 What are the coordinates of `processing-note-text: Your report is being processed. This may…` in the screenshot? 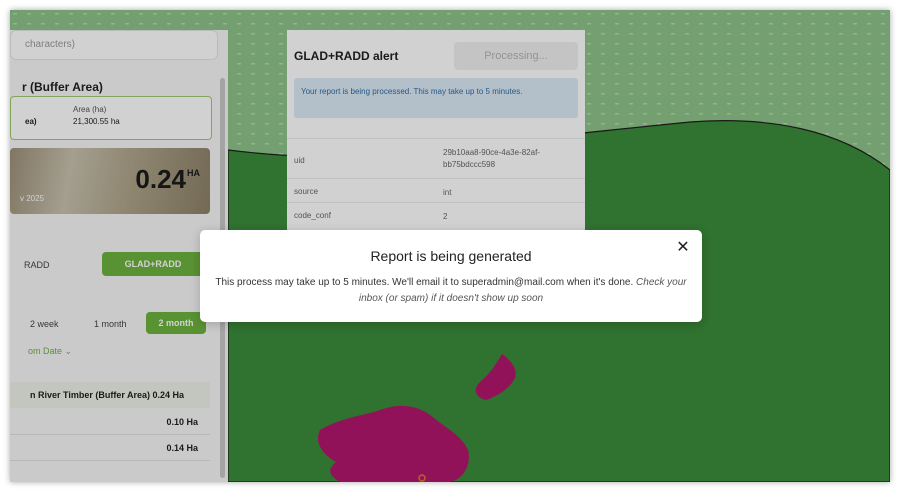 It's located at (412, 91).